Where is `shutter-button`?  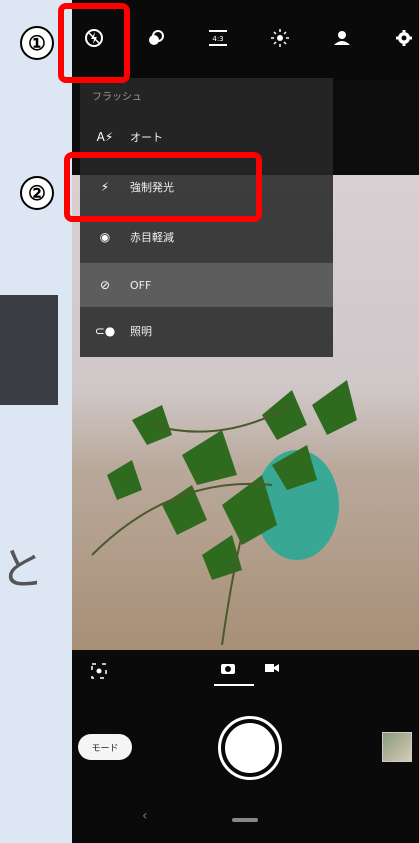 shutter-button is located at coordinates (250, 748).